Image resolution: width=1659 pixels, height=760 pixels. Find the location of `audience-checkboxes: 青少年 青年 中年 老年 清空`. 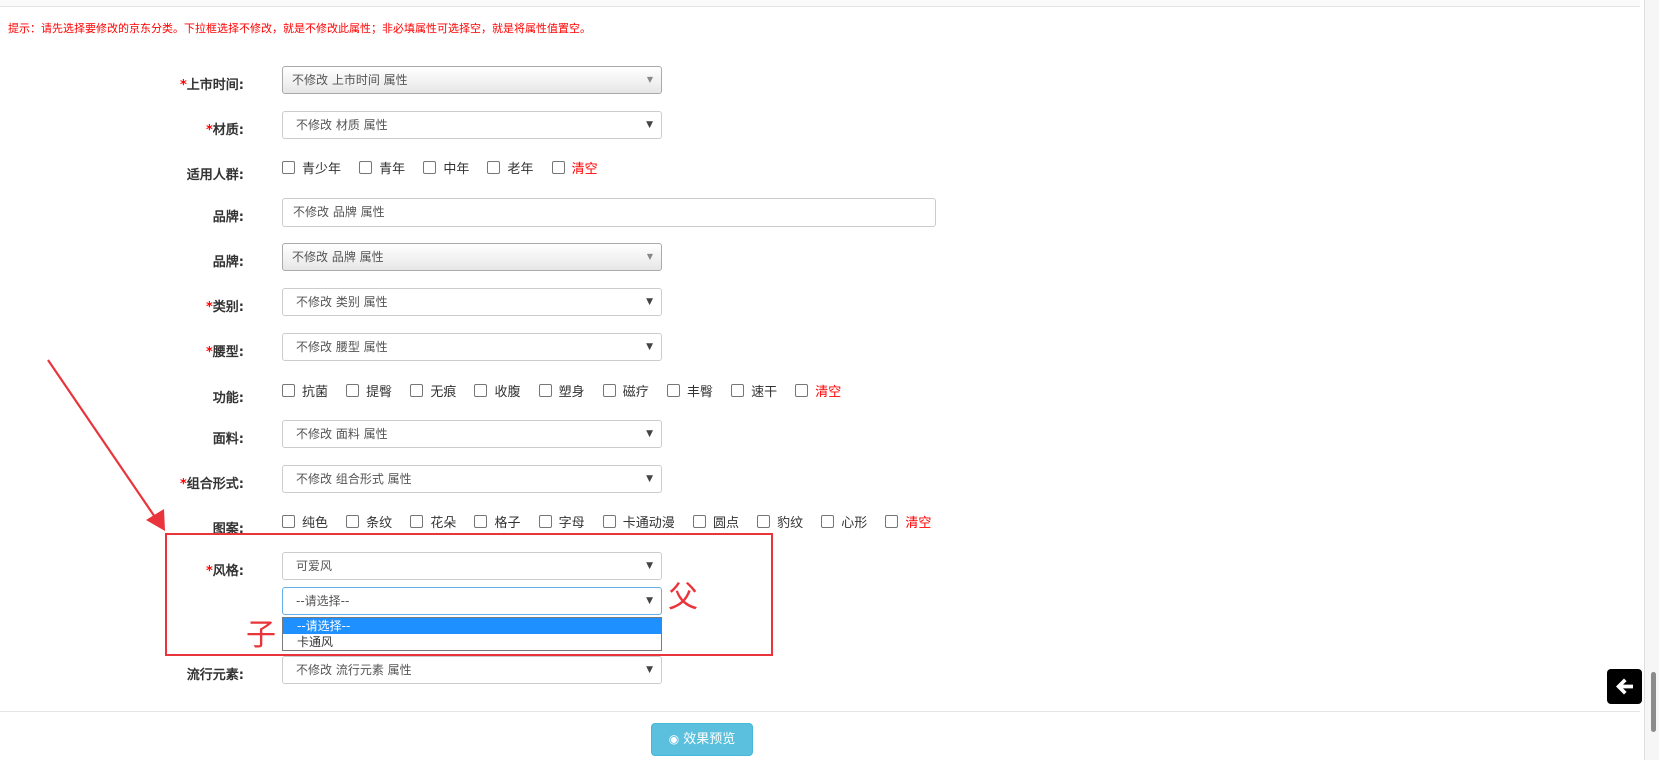

audience-checkboxes: 青少年 青年 中年 老年 清空 is located at coordinates (447, 167).